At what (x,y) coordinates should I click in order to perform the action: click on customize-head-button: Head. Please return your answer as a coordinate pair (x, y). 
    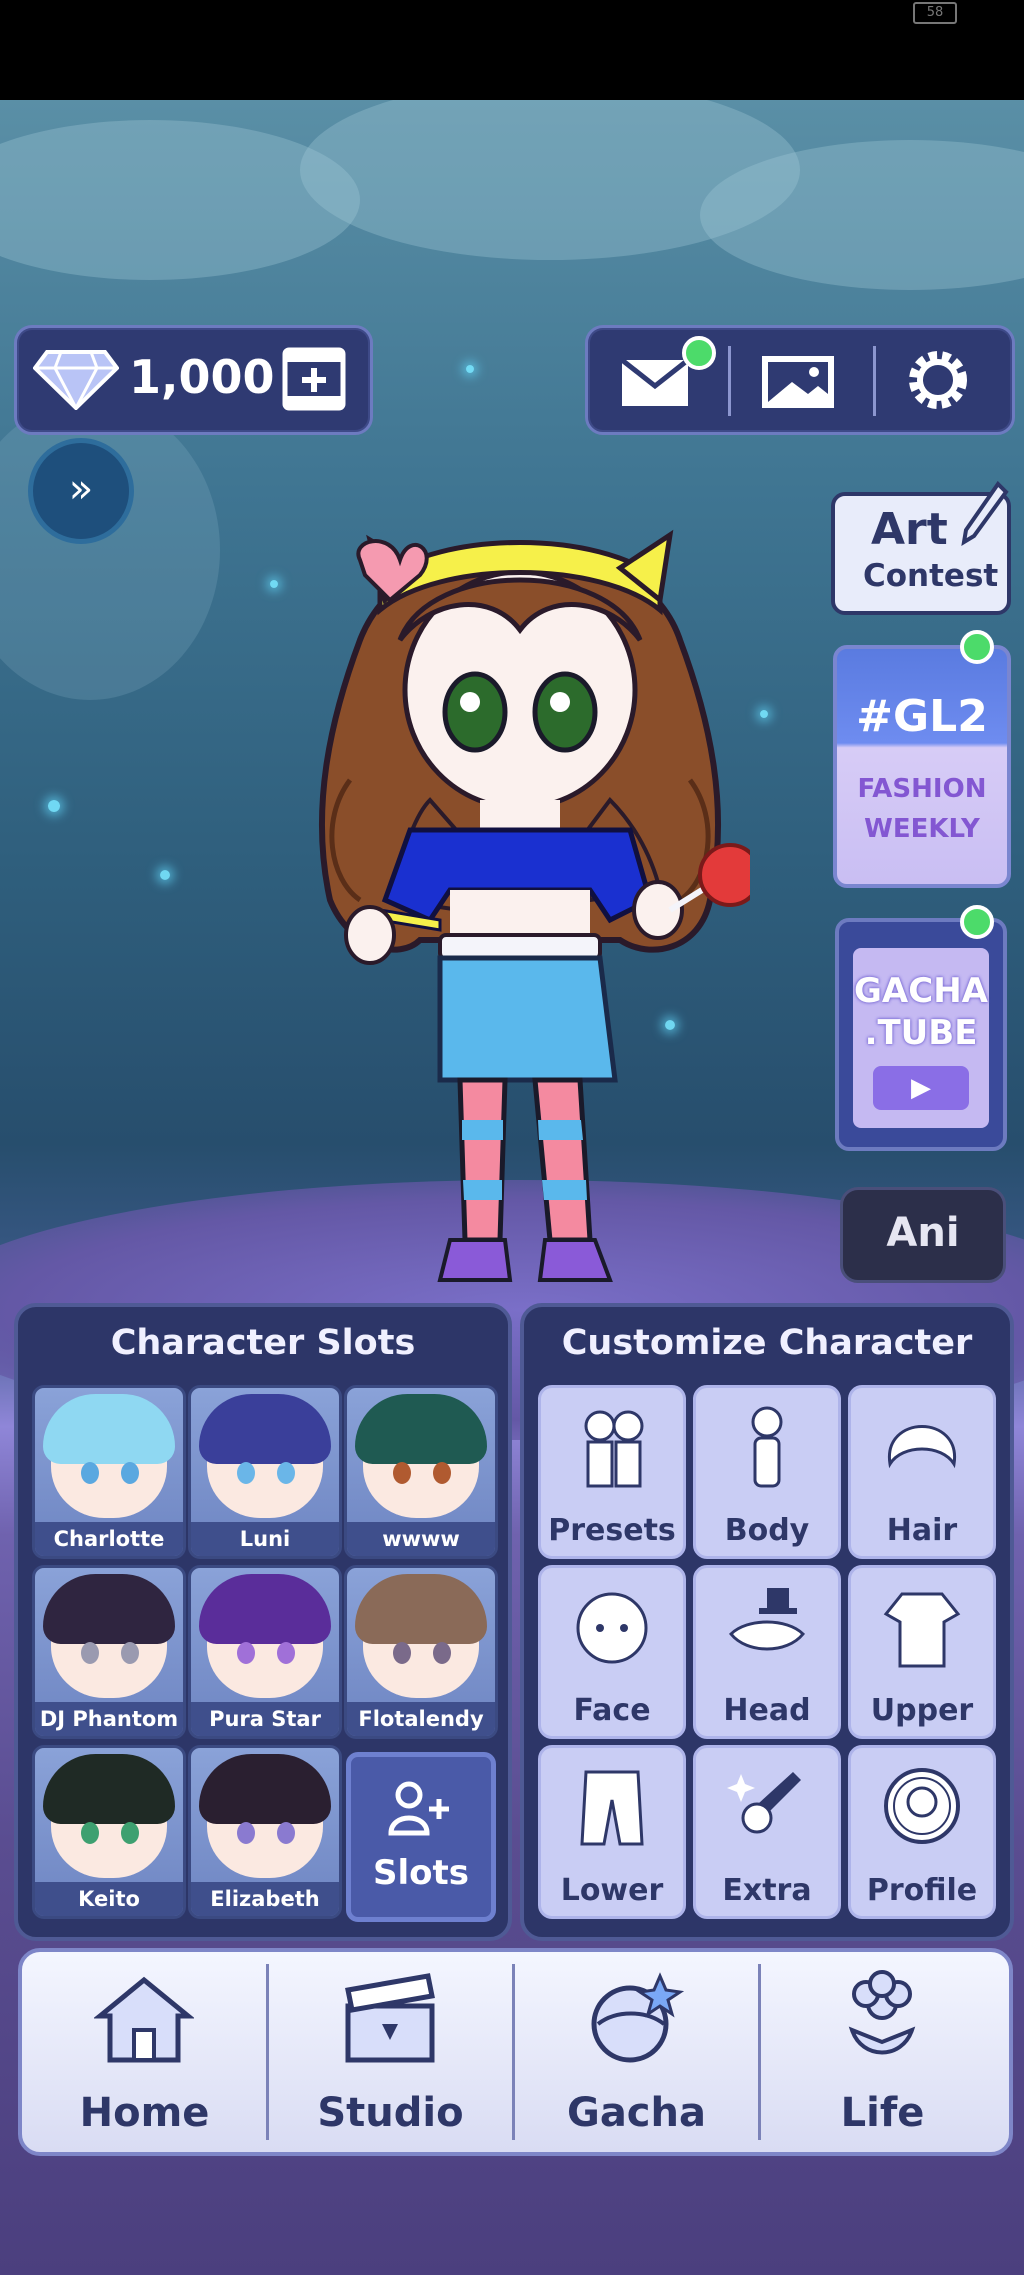
    Looking at the image, I should click on (767, 1652).